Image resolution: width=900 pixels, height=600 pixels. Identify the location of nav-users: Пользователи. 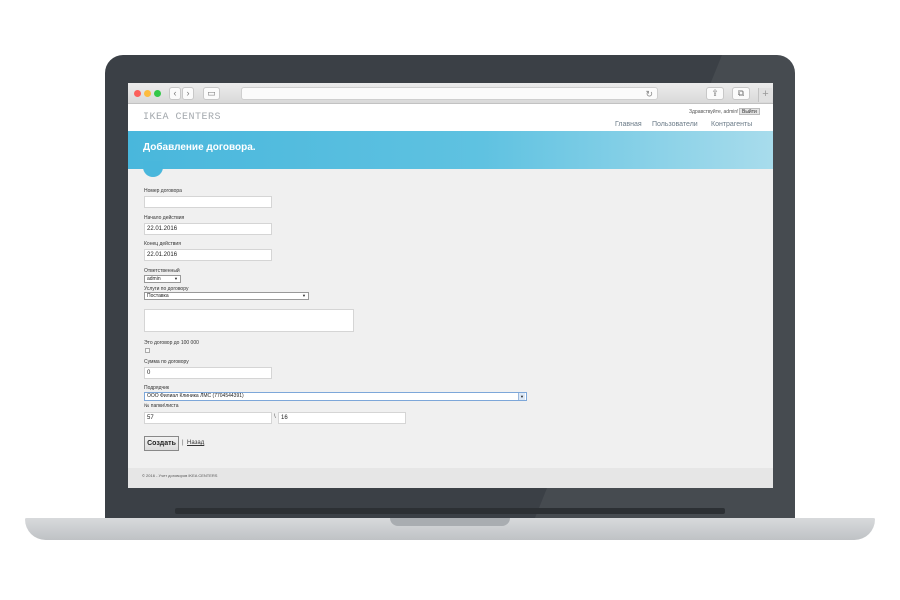
(675, 124).